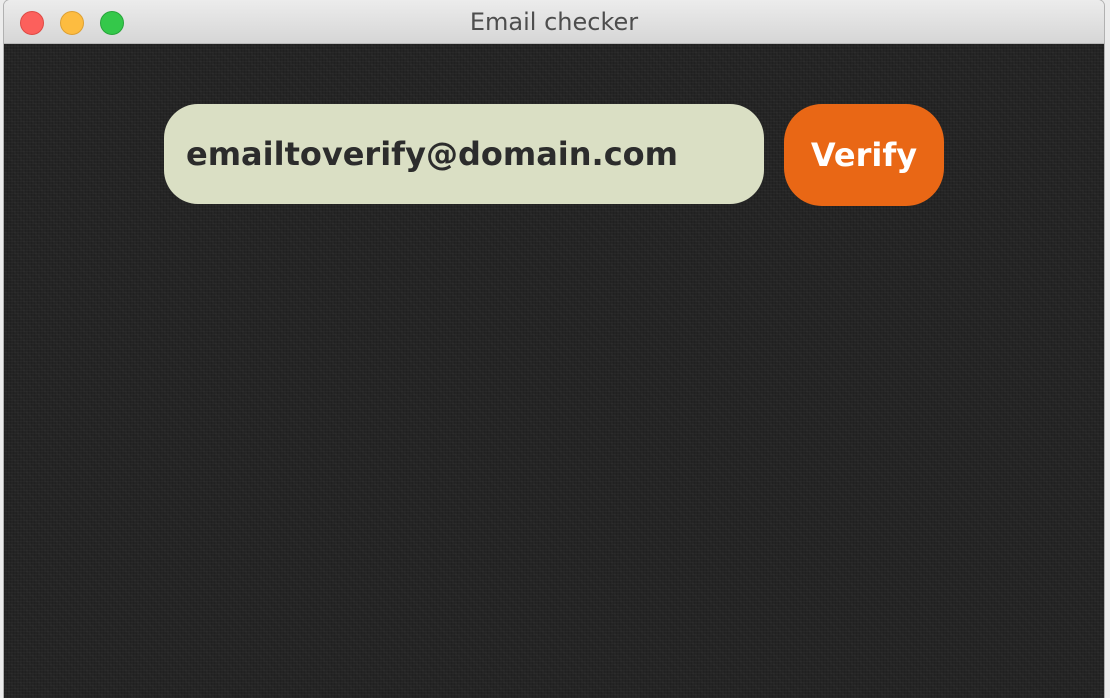 Image resolution: width=1110 pixels, height=698 pixels. Describe the element at coordinates (464, 154) in the screenshot. I see `email-input` at that location.